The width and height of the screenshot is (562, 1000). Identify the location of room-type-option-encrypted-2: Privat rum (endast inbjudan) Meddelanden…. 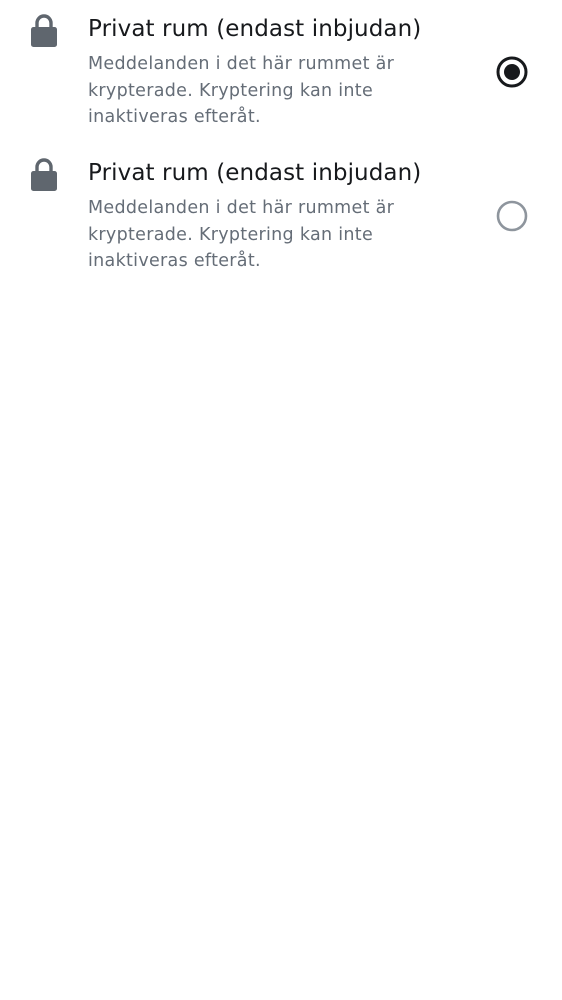
(281, 216).